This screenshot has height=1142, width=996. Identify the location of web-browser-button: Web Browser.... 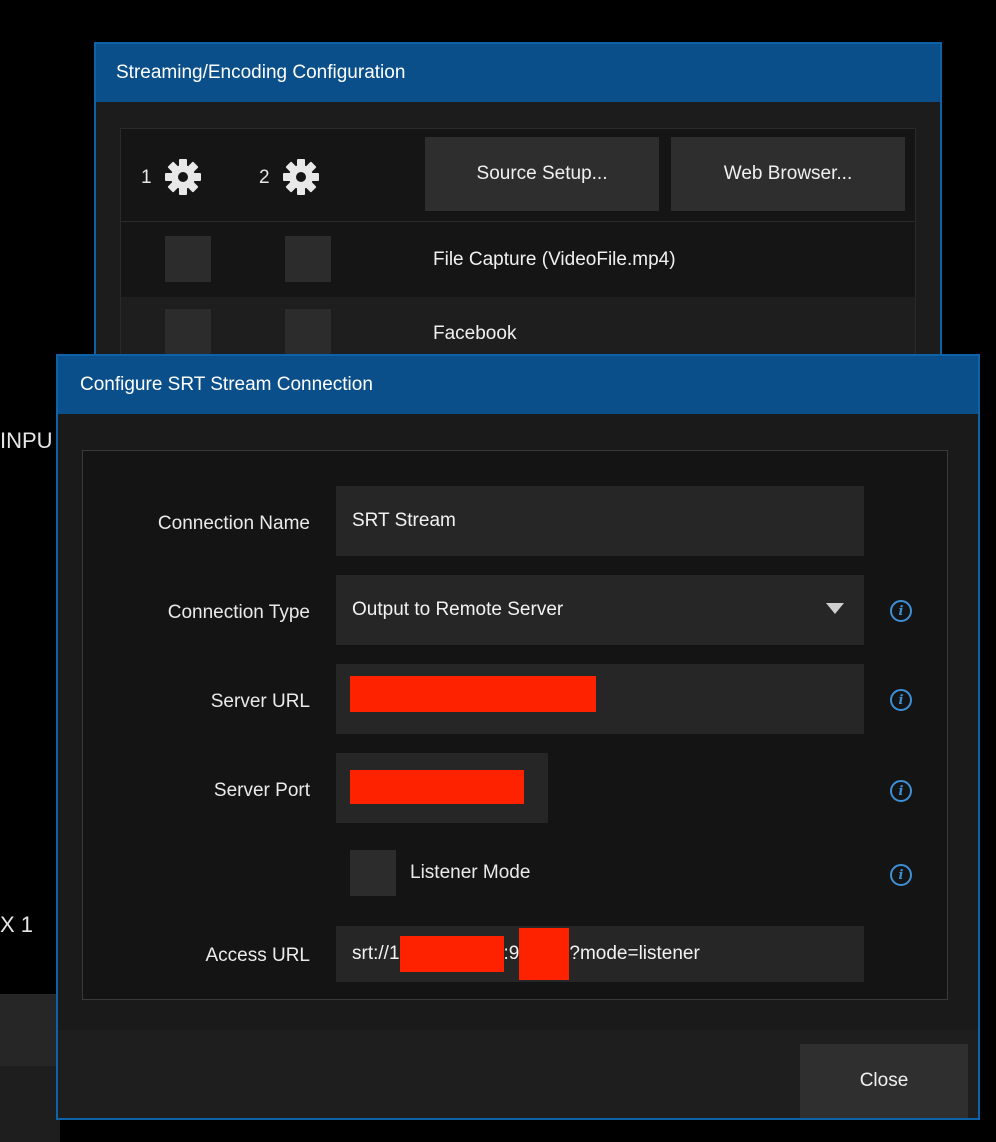
(788, 174).